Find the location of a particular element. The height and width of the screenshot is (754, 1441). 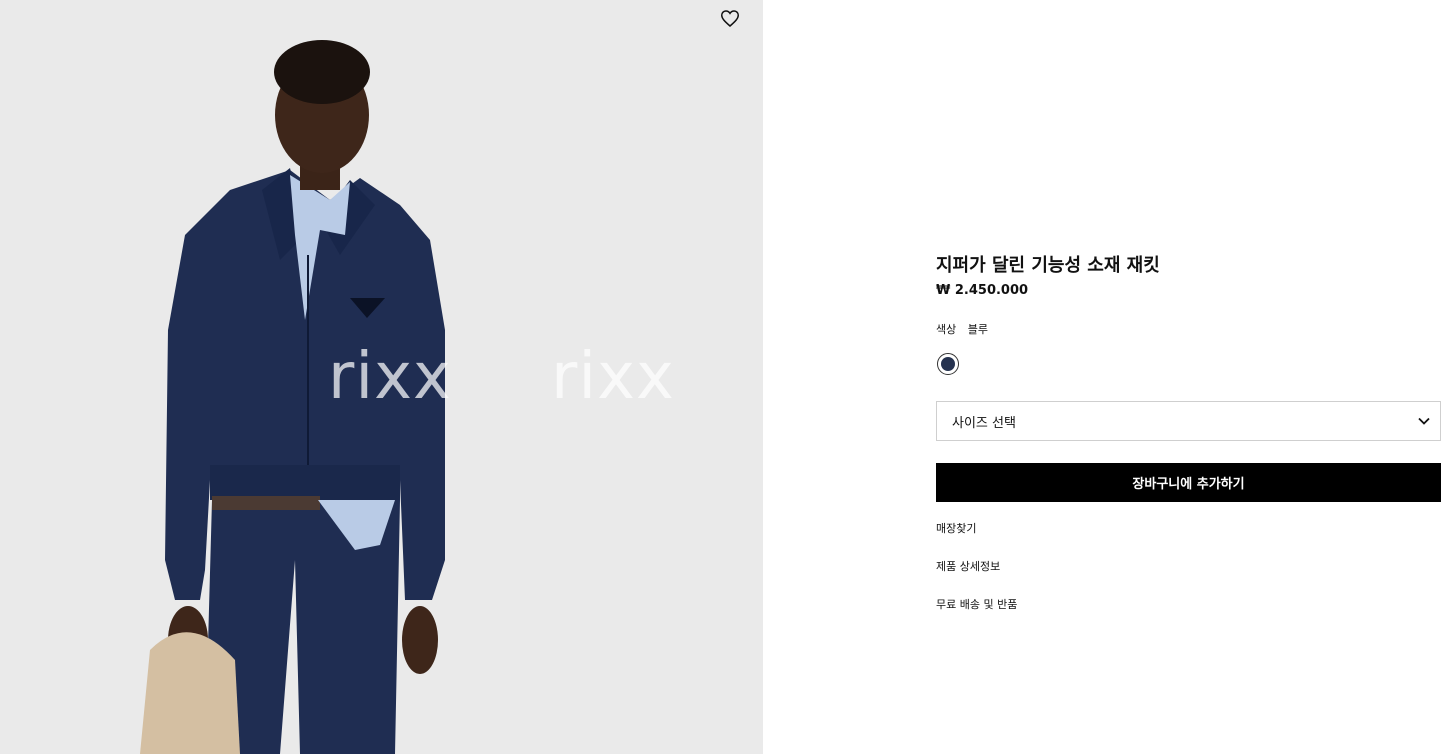

color-value: 블루 is located at coordinates (977, 329).